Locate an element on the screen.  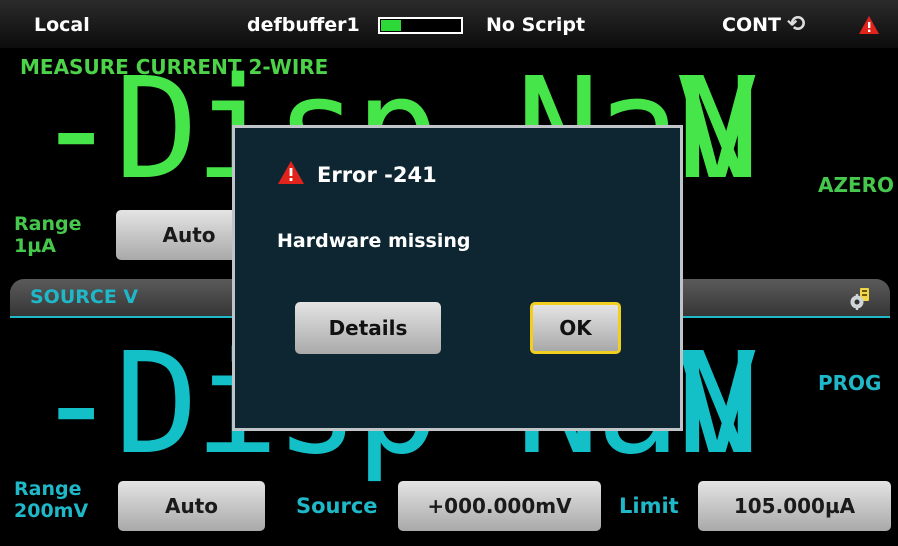
source-range-button: Auto is located at coordinates (191, 506).